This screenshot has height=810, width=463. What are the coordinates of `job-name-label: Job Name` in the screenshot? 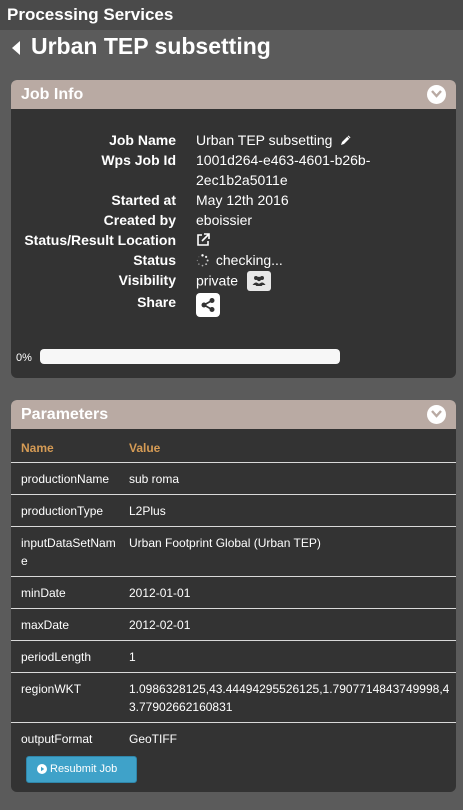 It's located at (142, 140).